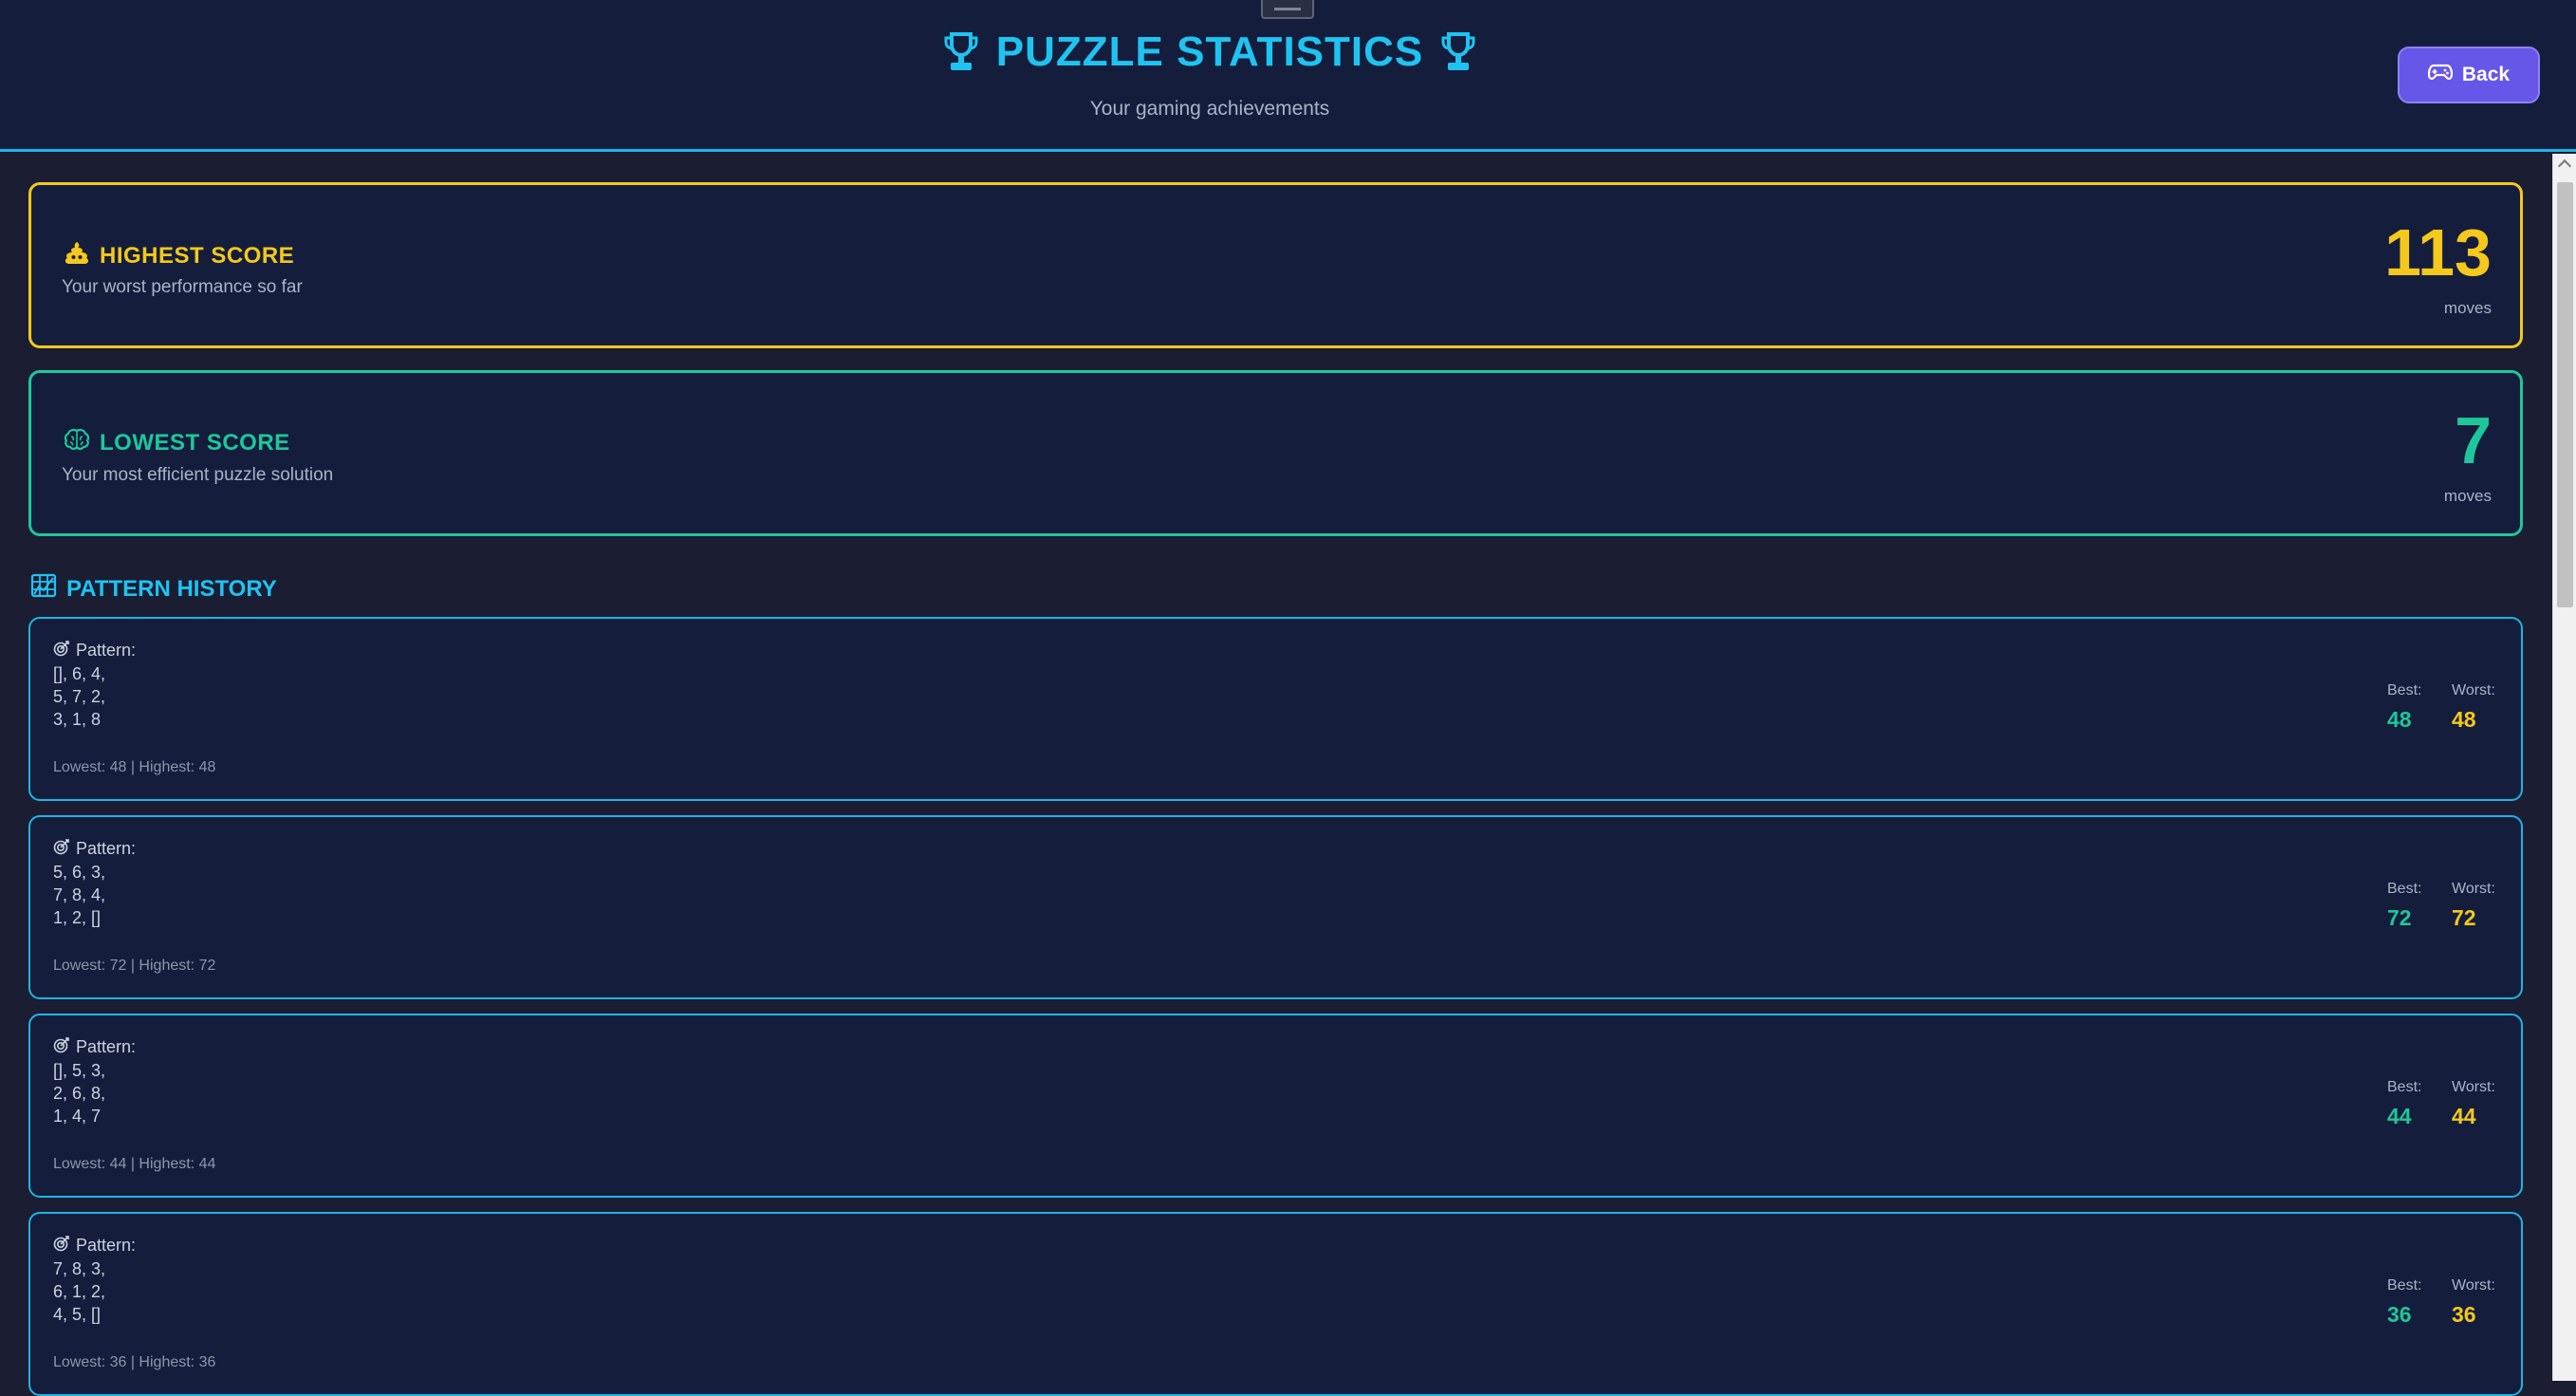 This screenshot has height=1396, width=2576. Describe the element at coordinates (2486, 74) in the screenshot. I see `back-button-label: Back` at that location.